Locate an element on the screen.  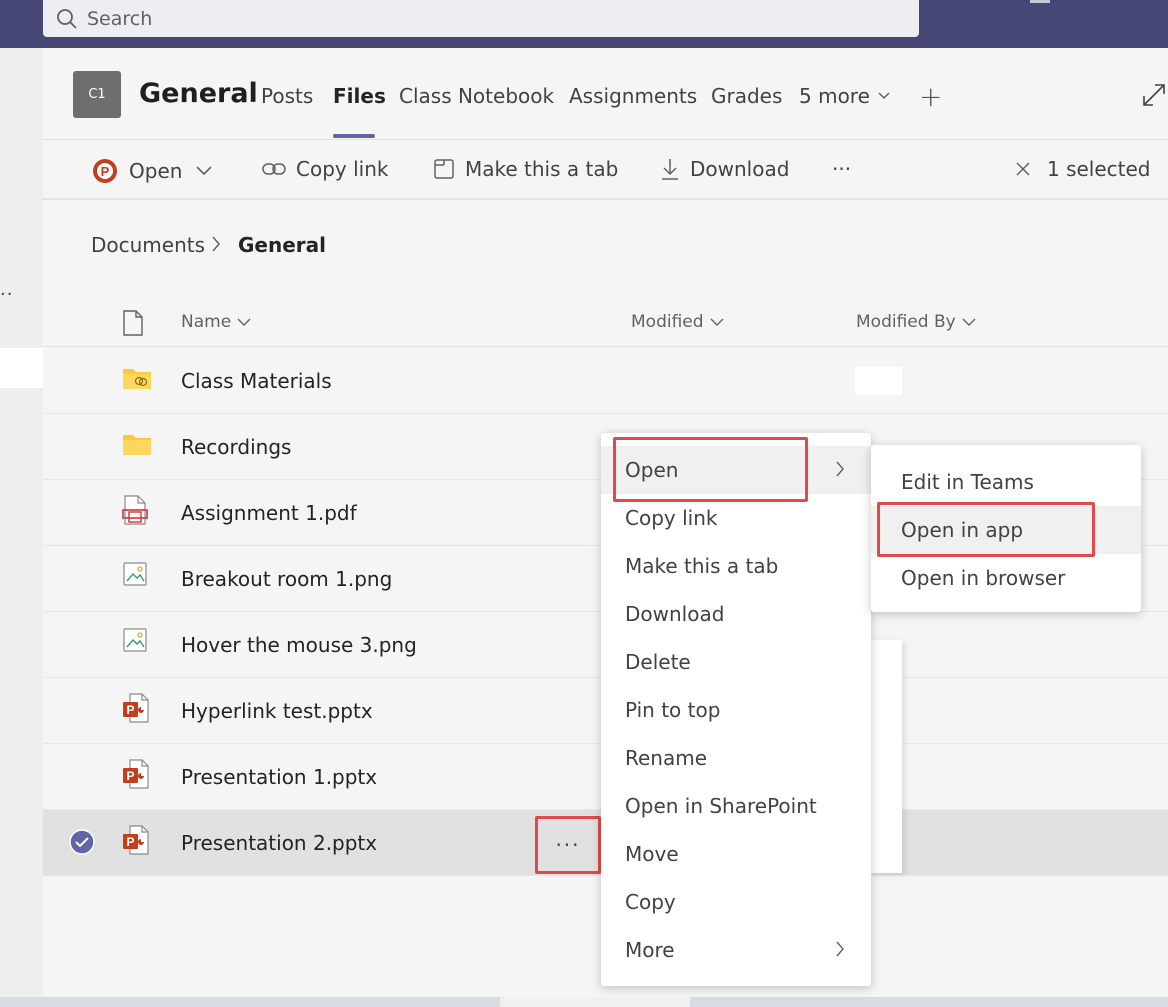
submenu-item-label: Edit in Teams is located at coordinates (967, 482).